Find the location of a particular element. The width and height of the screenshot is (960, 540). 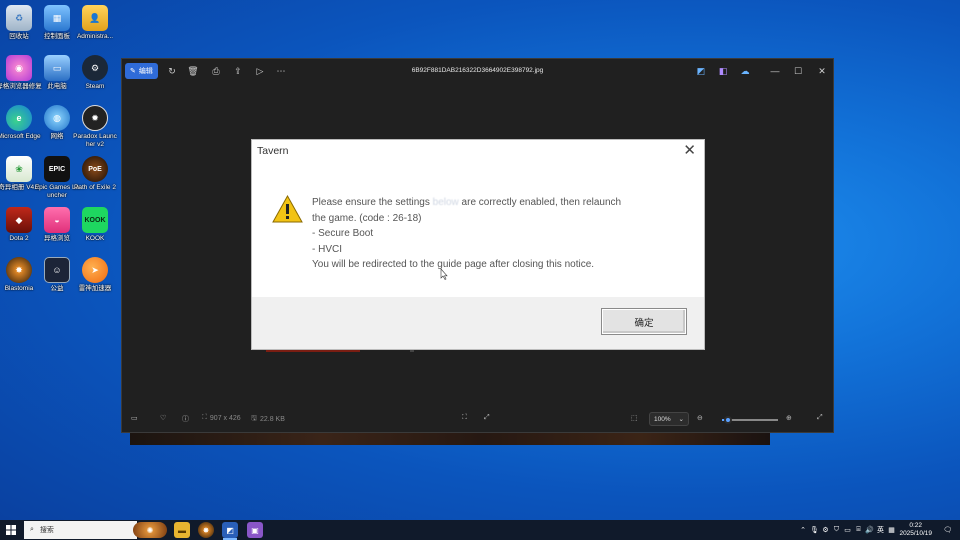

keyboard-icon: ▦ is located at coordinates (891, 530).